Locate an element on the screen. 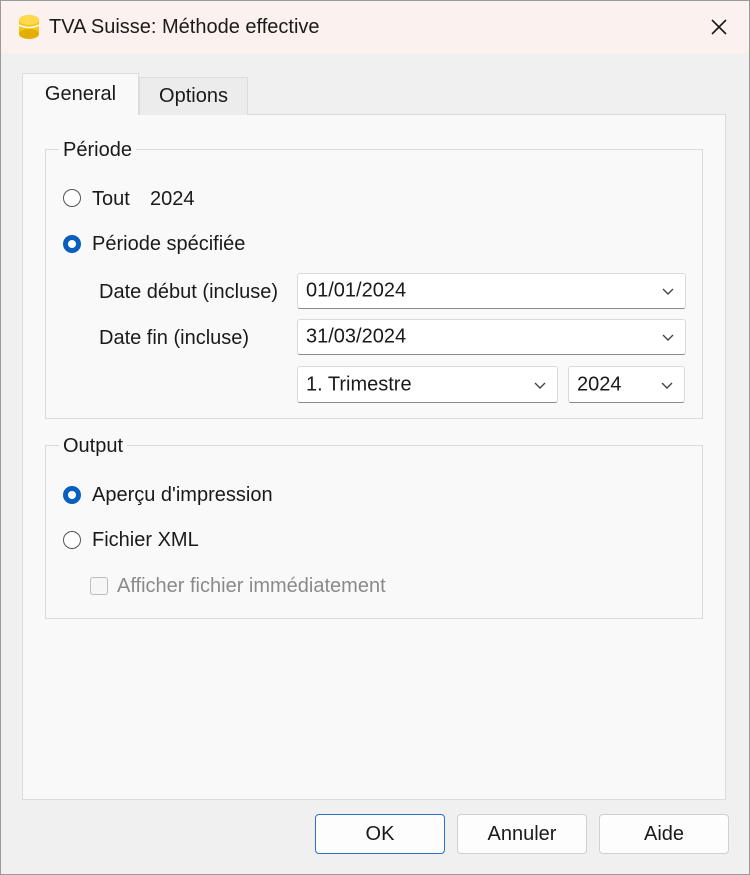 The height and width of the screenshot is (875, 750). end-date-combo: 31/03/2024 is located at coordinates (491, 337).